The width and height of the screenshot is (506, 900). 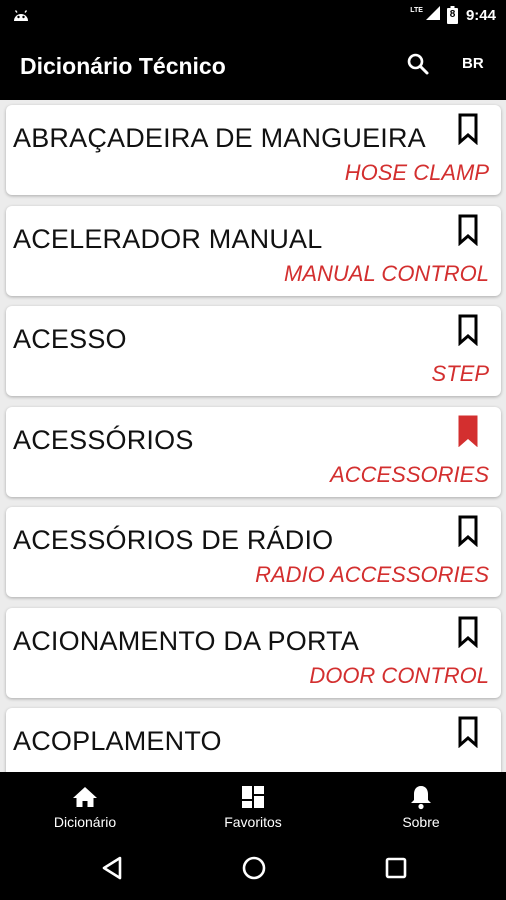 What do you see at coordinates (173, 540) in the screenshot?
I see `entry-term: ACESSÓRIOS DE RÁDIO` at bounding box center [173, 540].